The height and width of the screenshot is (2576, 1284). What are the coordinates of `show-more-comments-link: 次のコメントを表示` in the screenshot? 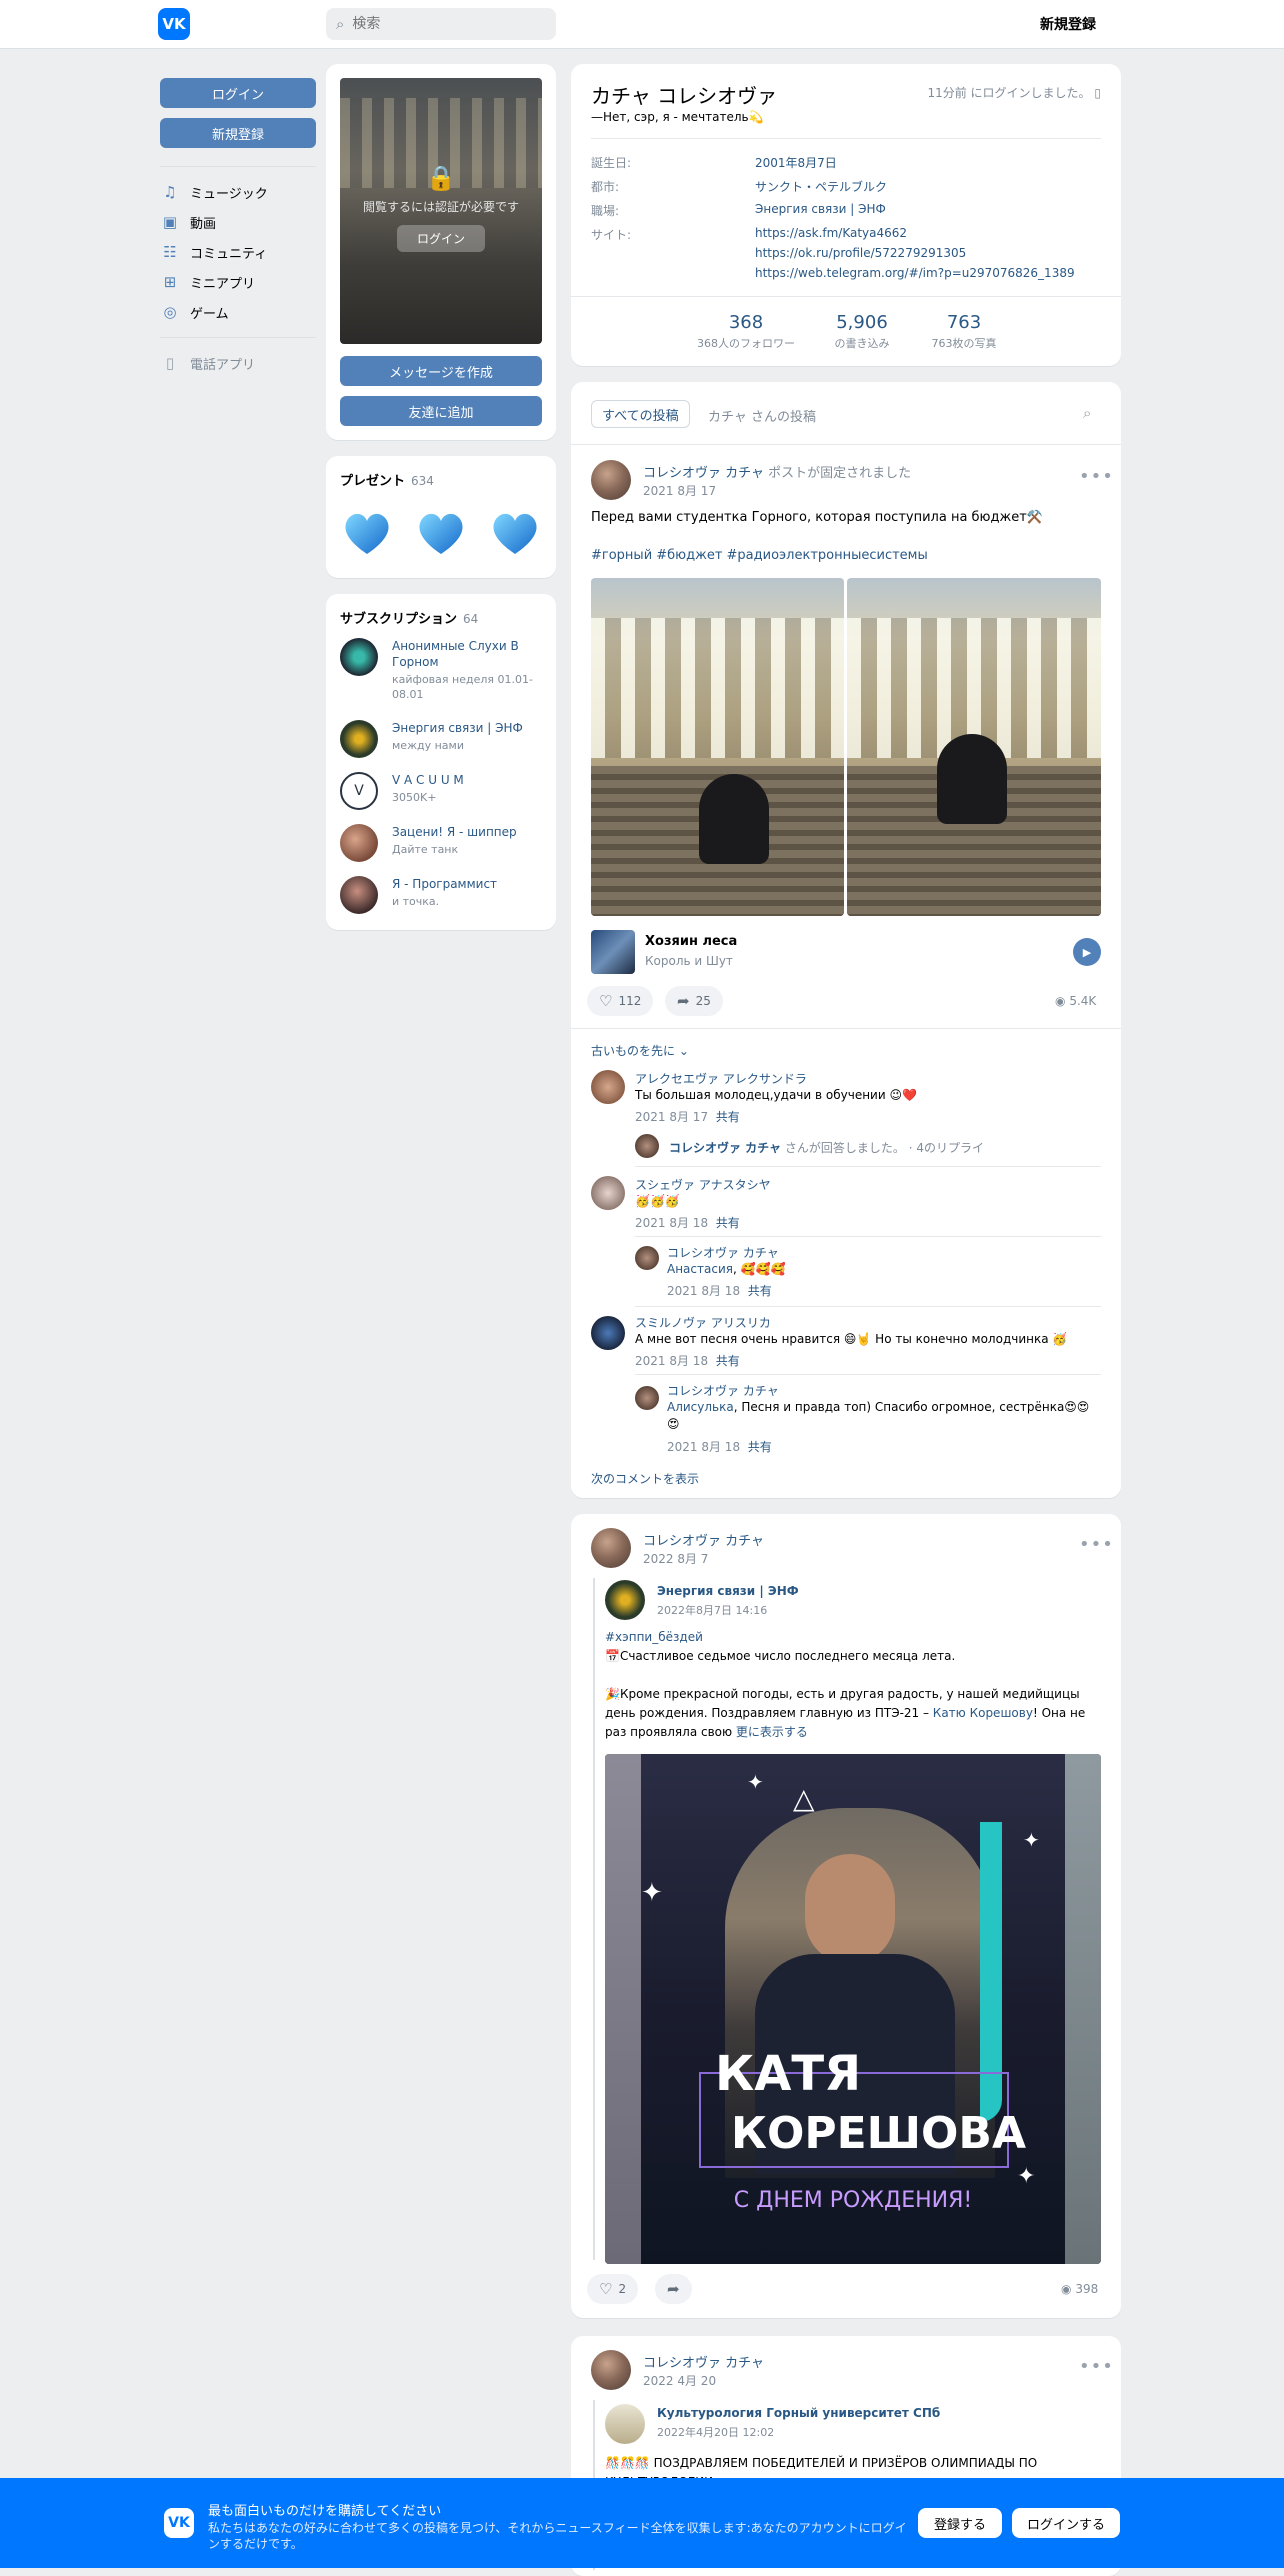 It's located at (645, 1478).